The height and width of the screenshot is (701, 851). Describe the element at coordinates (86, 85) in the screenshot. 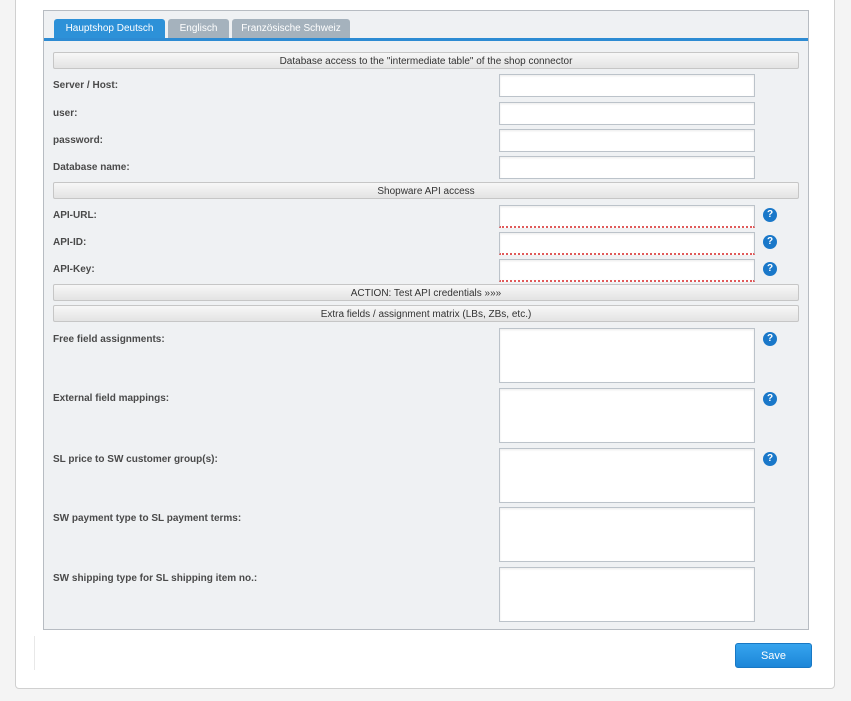

I see `server-host-label: Server / Host:` at that location.